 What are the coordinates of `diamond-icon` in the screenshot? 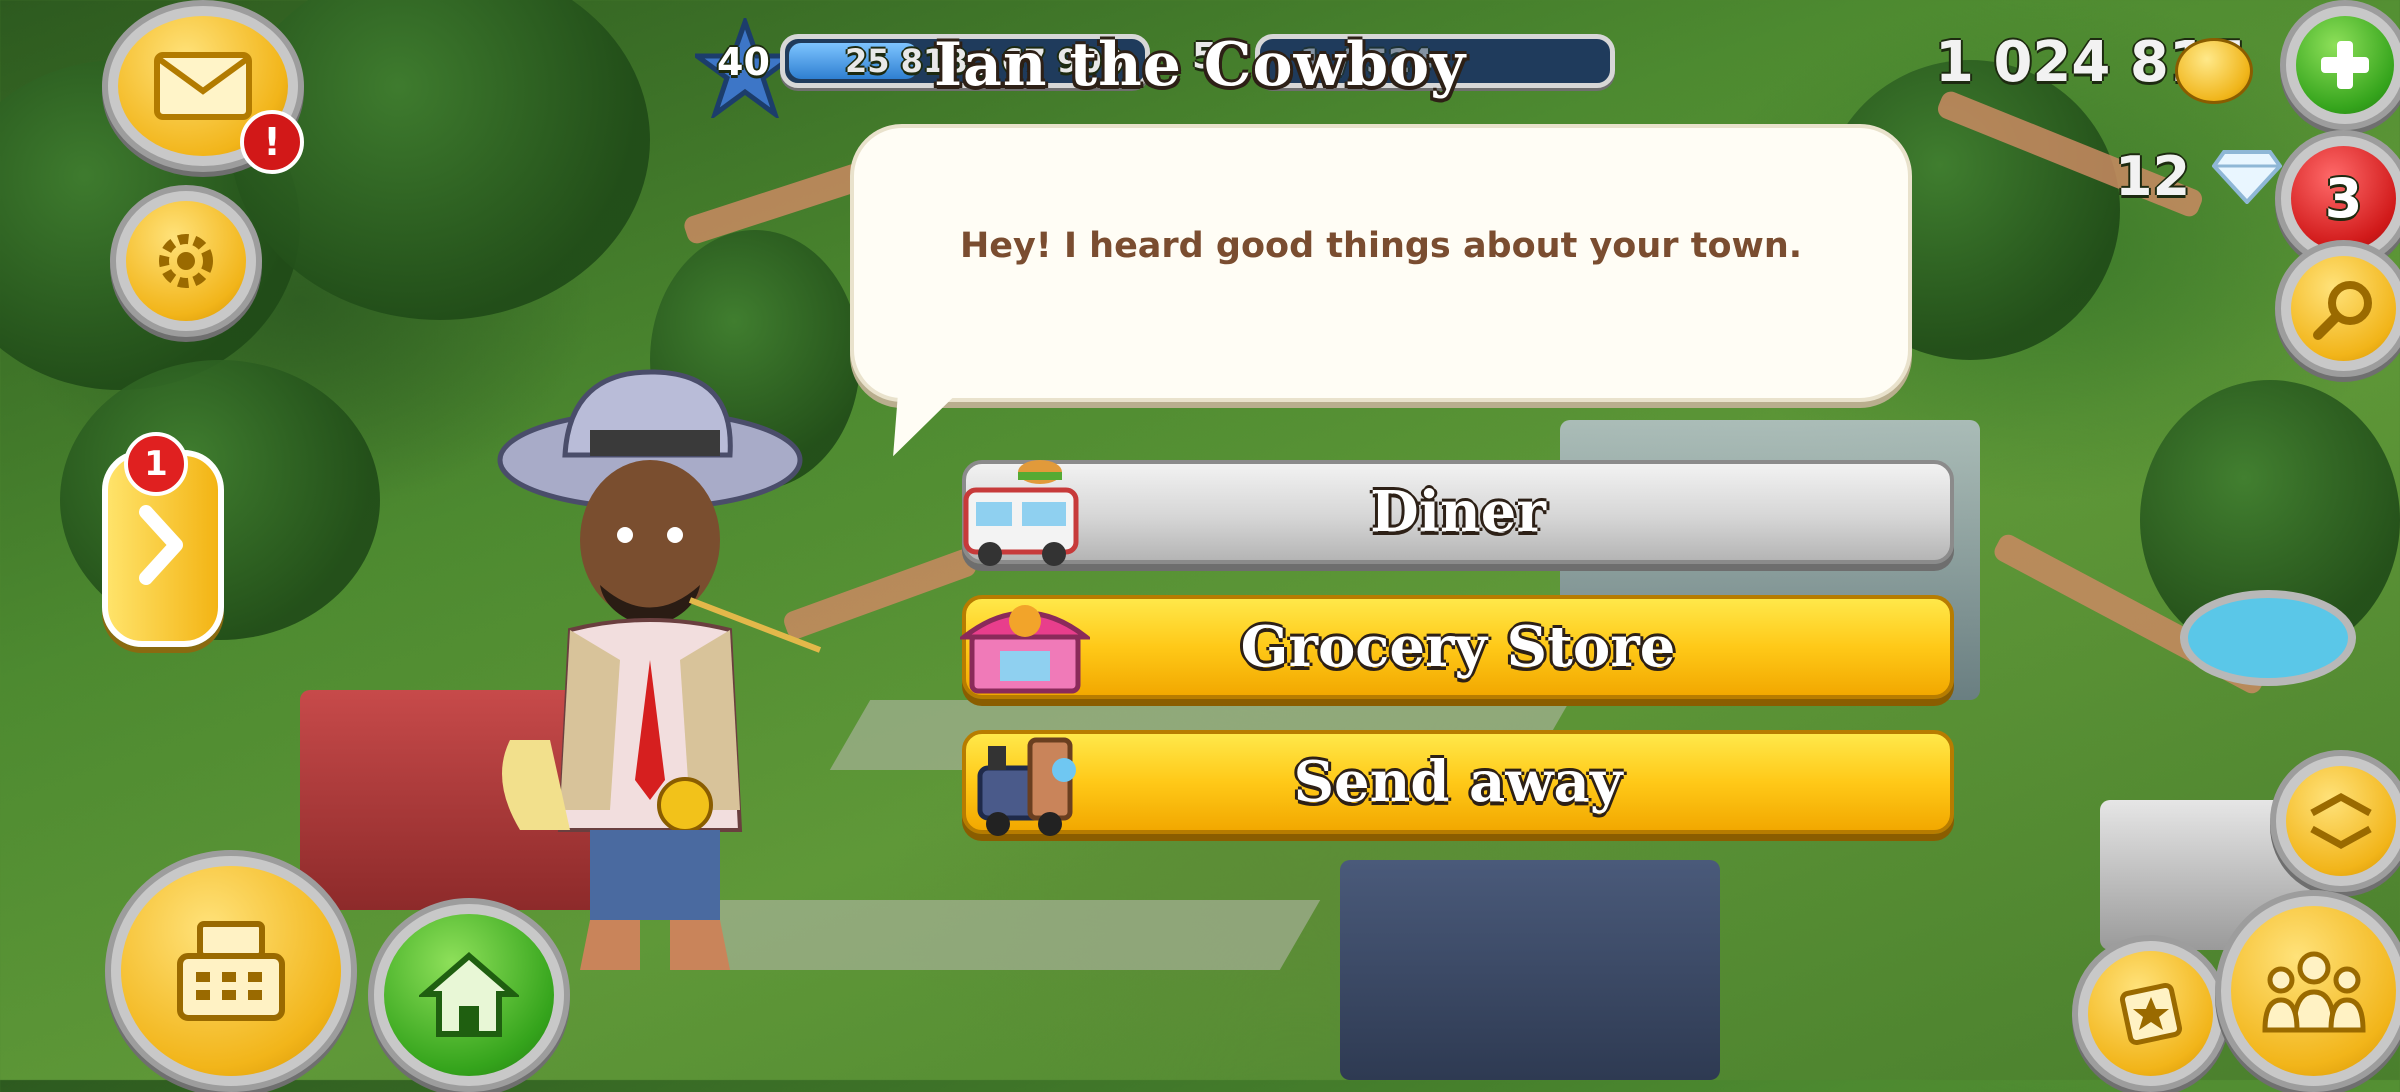 It's located at (2247, 178).